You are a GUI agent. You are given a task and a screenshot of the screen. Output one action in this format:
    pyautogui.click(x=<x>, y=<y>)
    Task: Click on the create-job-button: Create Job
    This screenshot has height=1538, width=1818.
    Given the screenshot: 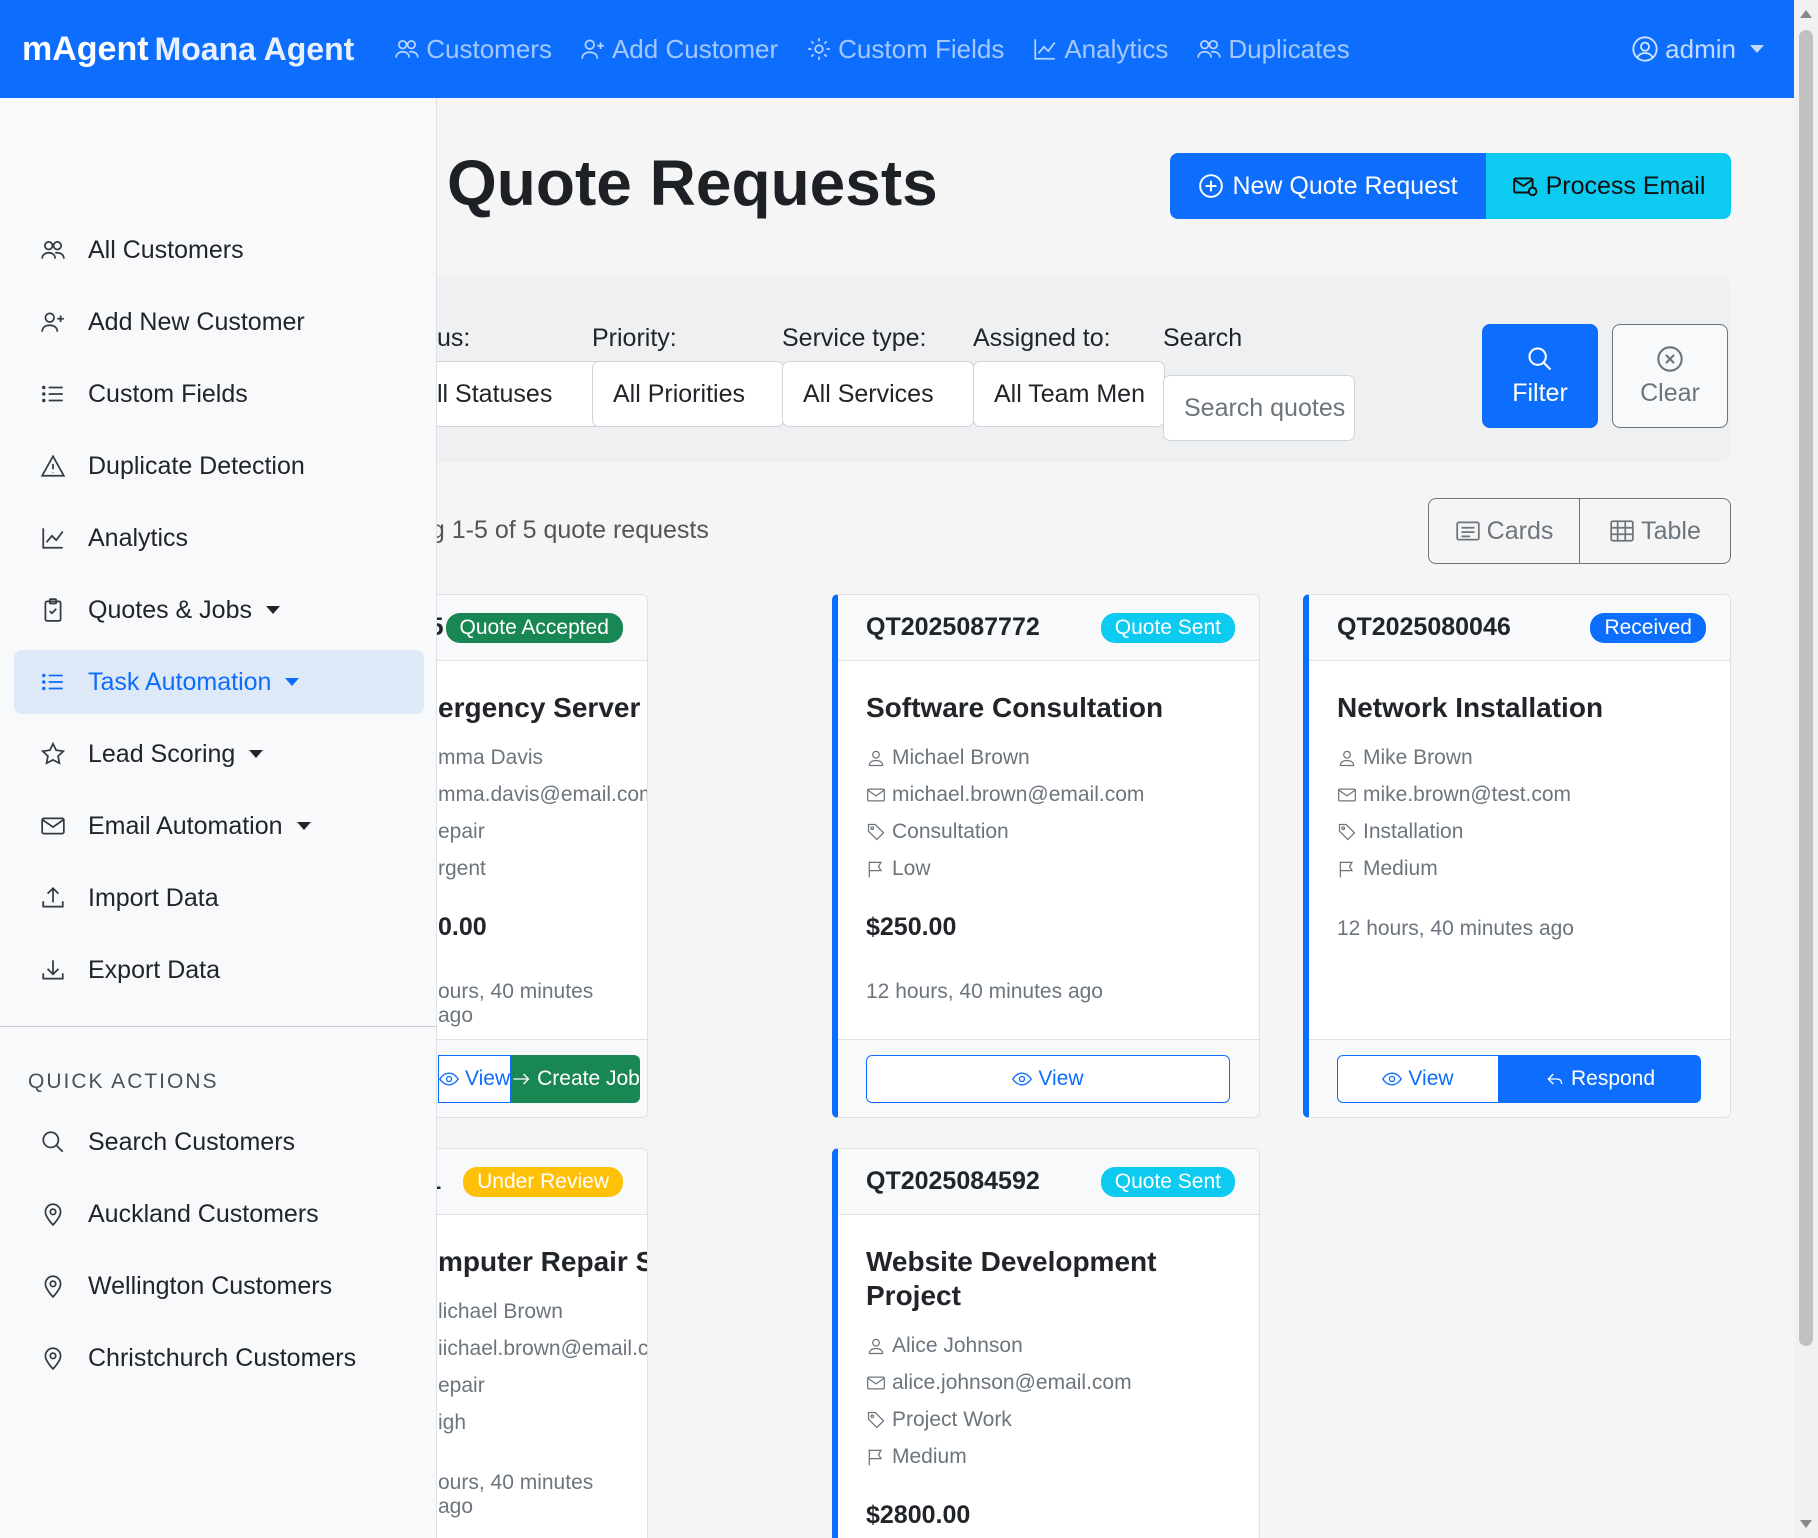 What is the action you would take?
    pyautogui.click(x=575, y=1078)
    